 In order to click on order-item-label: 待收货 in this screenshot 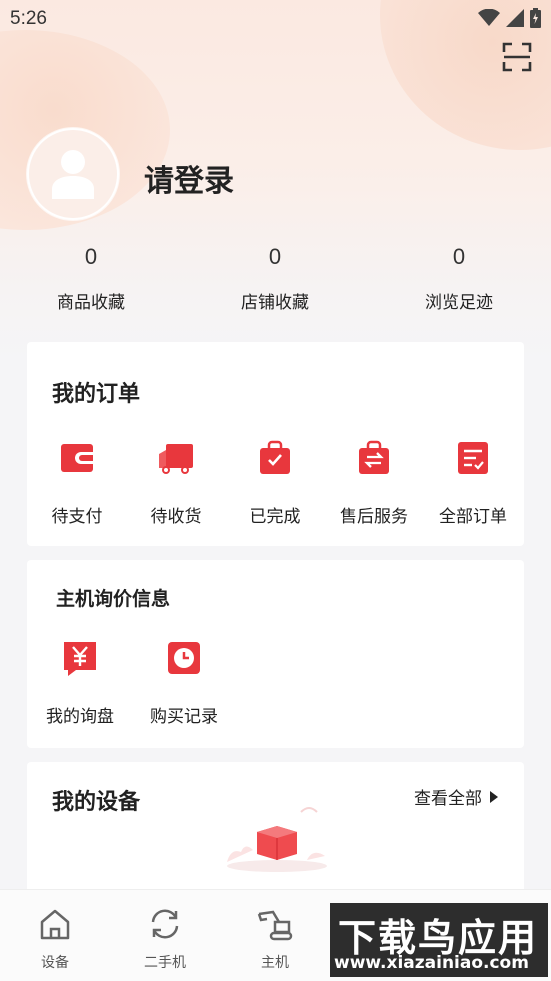, I will do `click(176, 517)`.